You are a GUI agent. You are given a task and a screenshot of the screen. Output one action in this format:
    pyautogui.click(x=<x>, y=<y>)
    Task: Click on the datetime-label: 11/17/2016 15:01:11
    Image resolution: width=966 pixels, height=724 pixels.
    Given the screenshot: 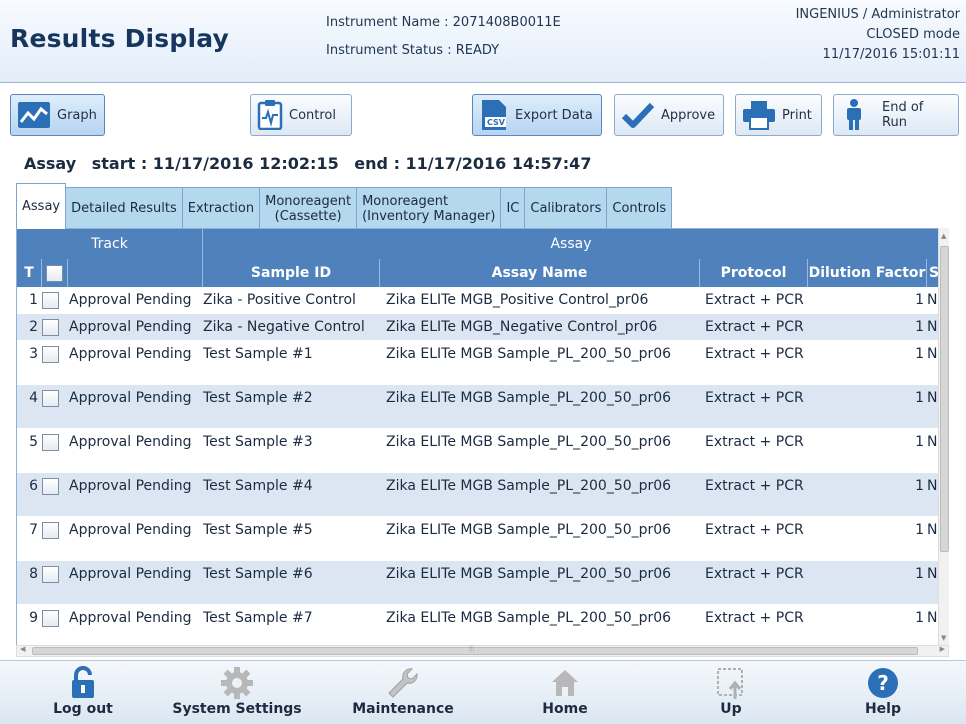 What is the action you would take?
    pyautogui.click(x=891, y=54)
    